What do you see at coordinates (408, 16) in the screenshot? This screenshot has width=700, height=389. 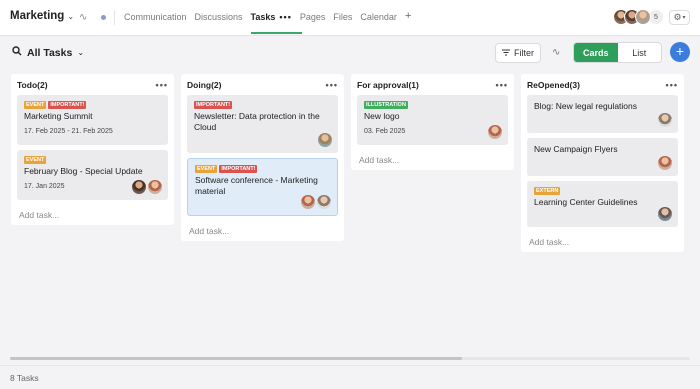 I see `add-tab-icon: +` at bounding box center [408, 16].